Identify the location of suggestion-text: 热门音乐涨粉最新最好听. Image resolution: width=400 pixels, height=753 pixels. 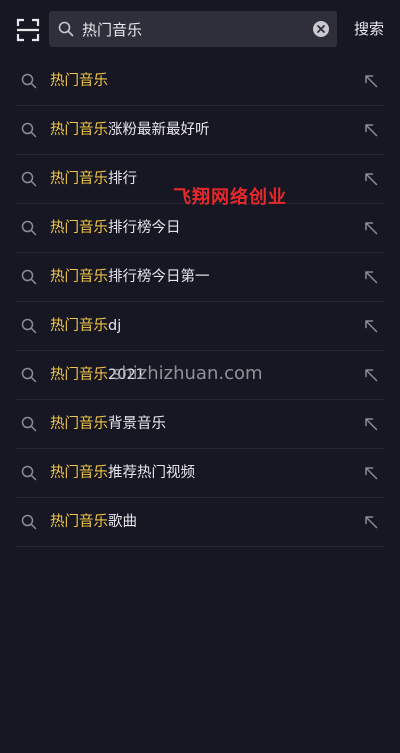
(130, 130).